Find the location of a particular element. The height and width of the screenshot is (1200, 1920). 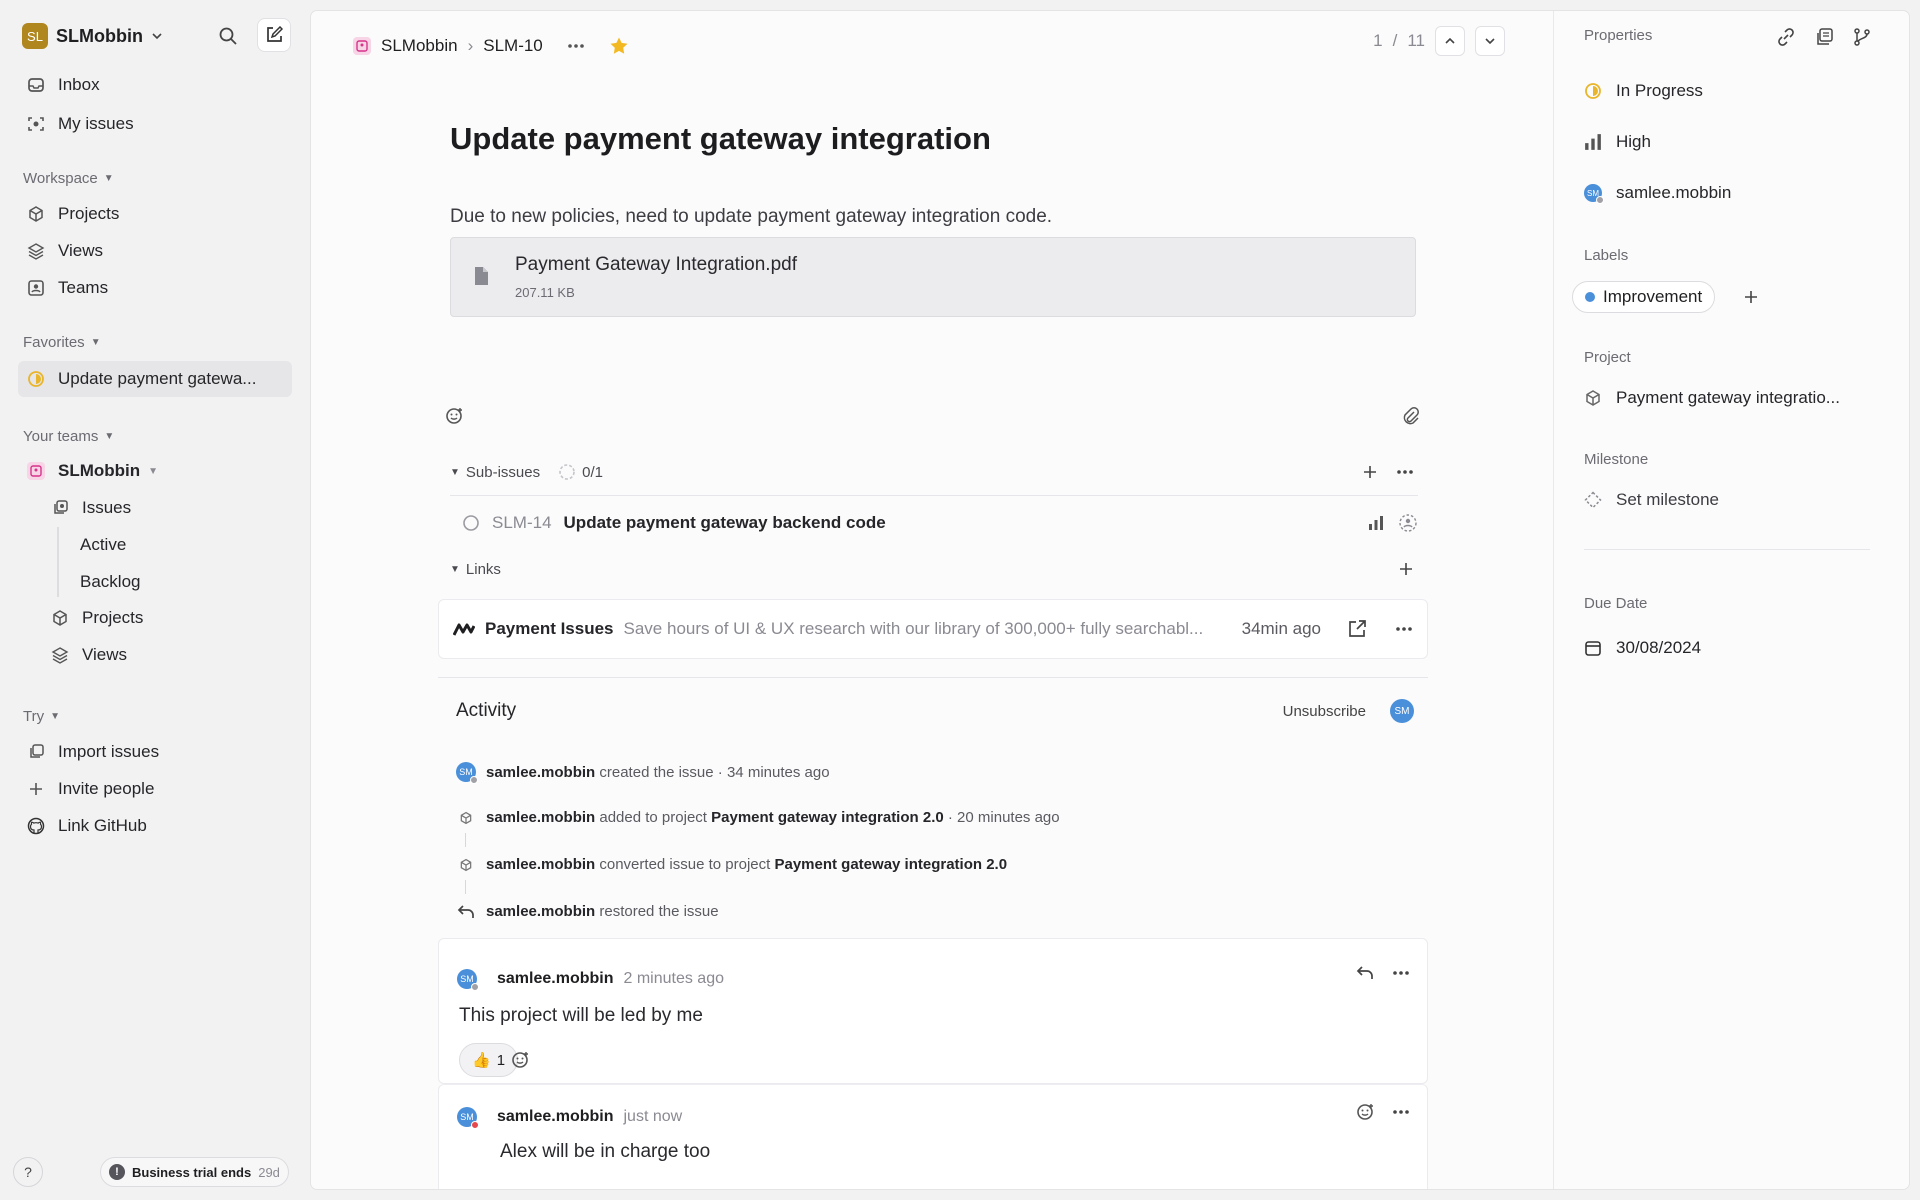

star-icon is located at coordinates (619, 46).